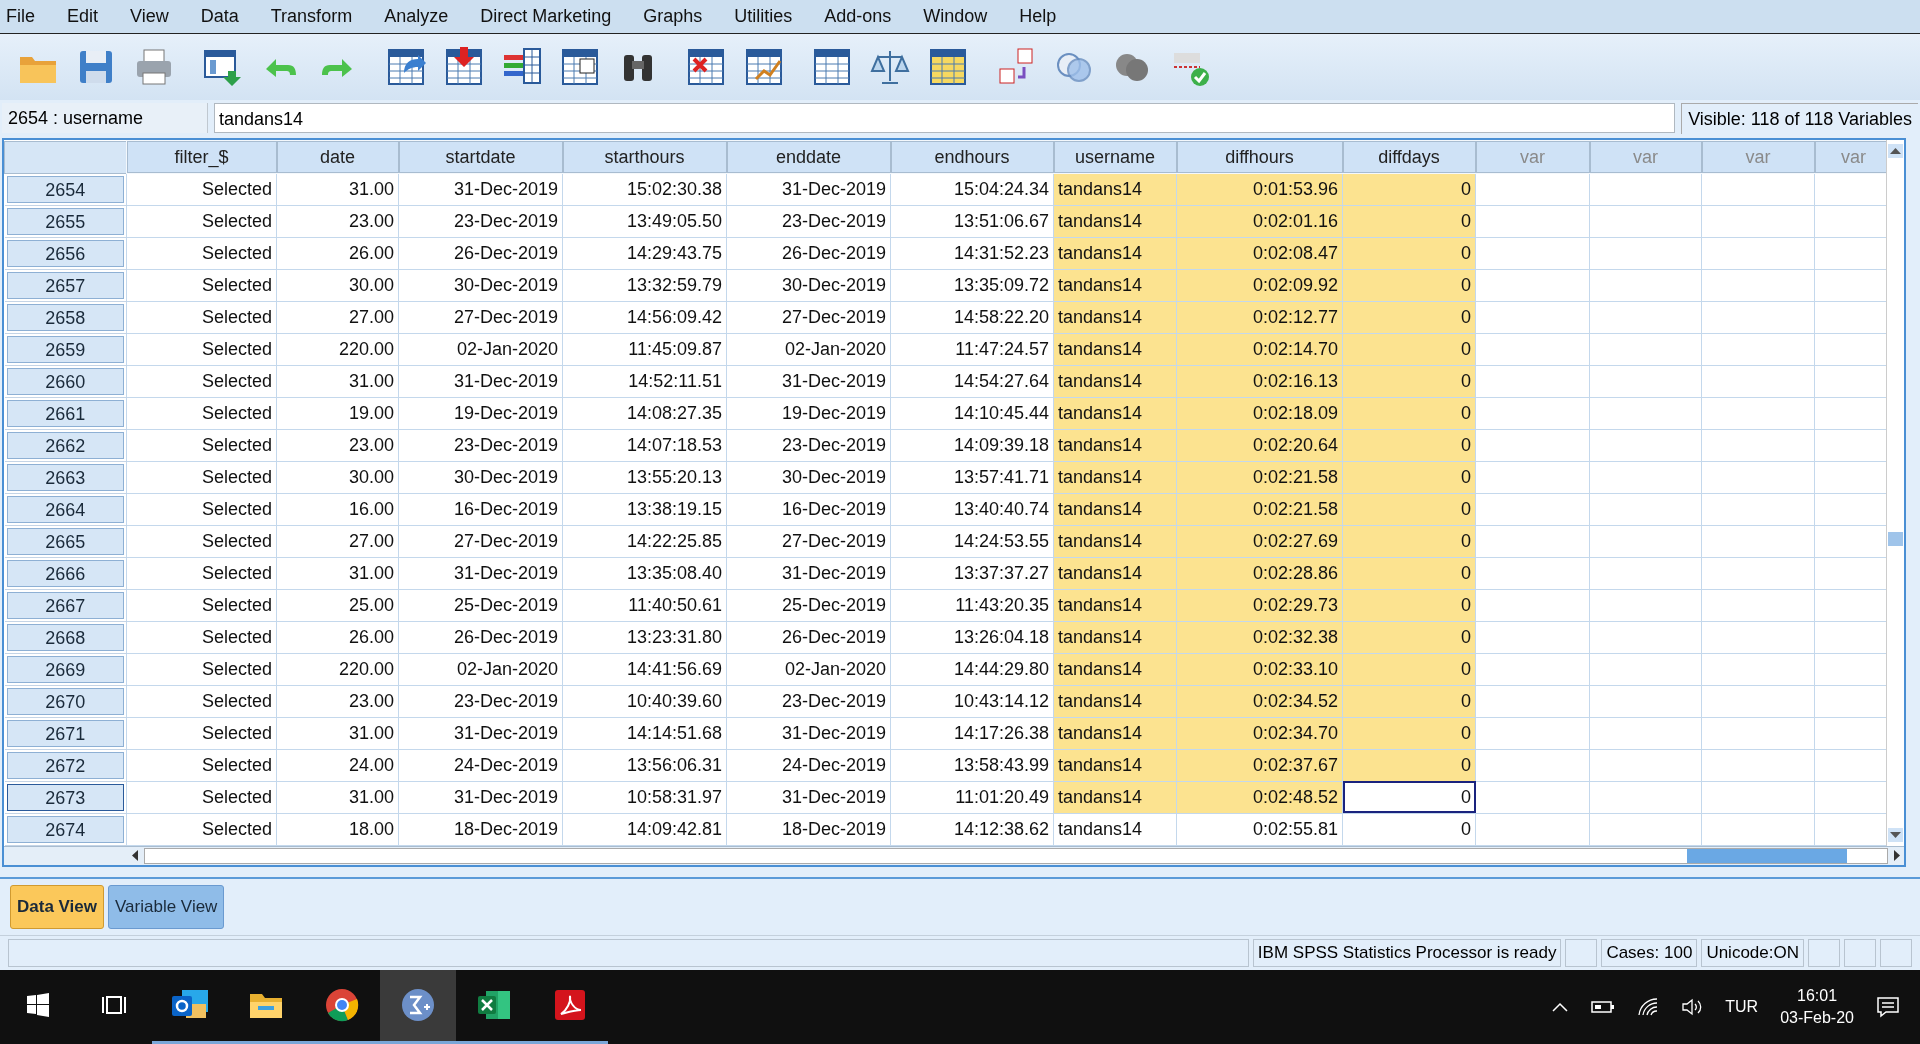 Image resolution: width=1920 pixels, height=1044 pixels. Describe the element at coordinates (1259, 157) in the screenshot. I see `column-header: diffhours` at that location.